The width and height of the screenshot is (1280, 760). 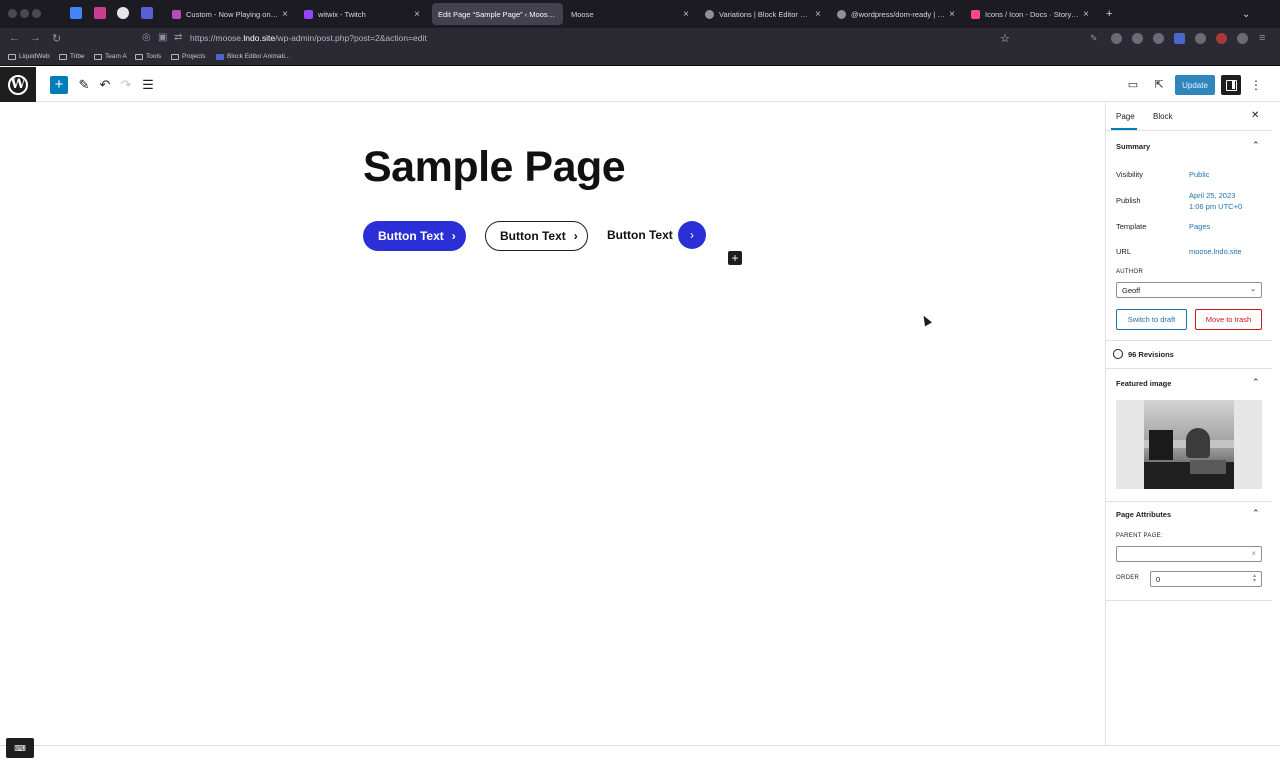 I want to click on stepper-icon: ▴ ▾, so click(x=1254, y=578).